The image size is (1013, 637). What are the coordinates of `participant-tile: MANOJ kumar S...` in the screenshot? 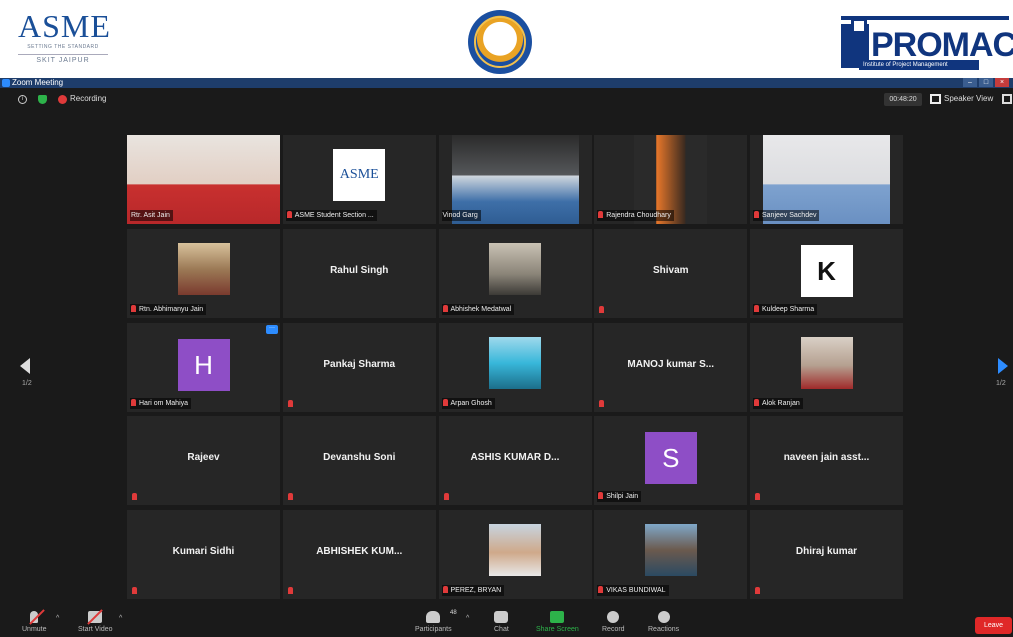 It's located at (671, 367).